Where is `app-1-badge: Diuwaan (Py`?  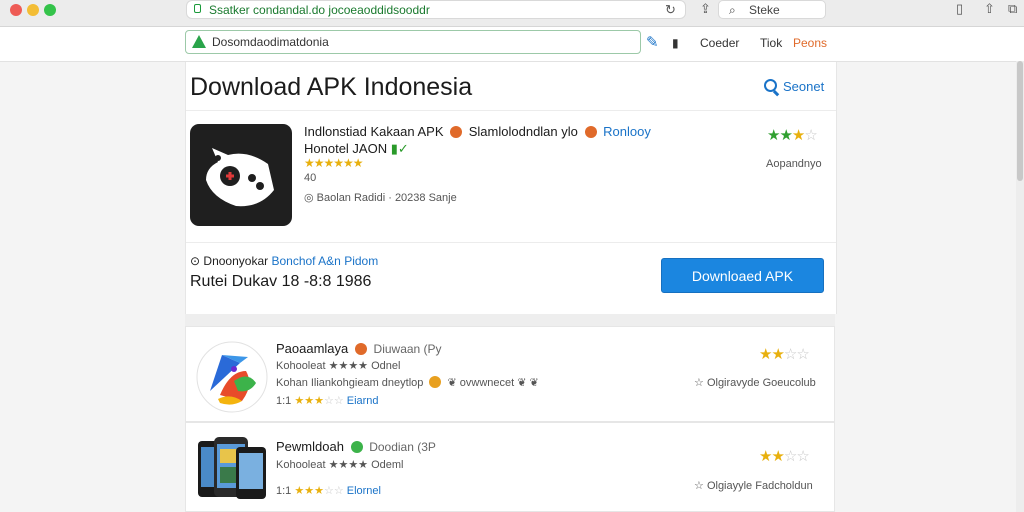 app-1-badge: Diuwaan (Py is located at coordinates (407, 349).